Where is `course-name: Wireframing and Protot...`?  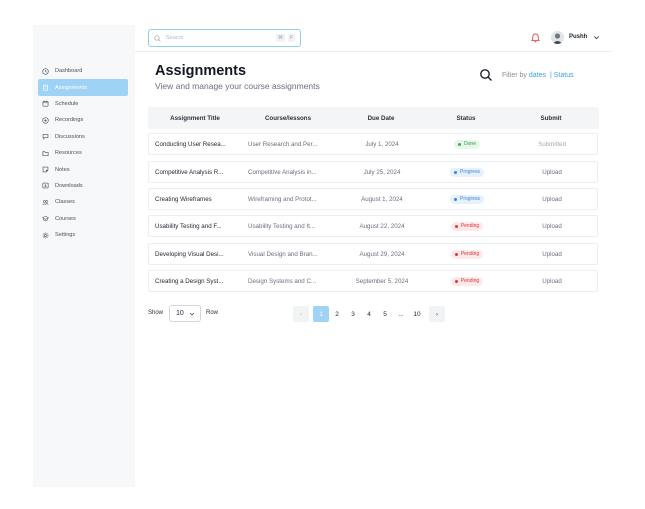 course-name: Wireframing and Protot... is located at coordinates (282, 199).